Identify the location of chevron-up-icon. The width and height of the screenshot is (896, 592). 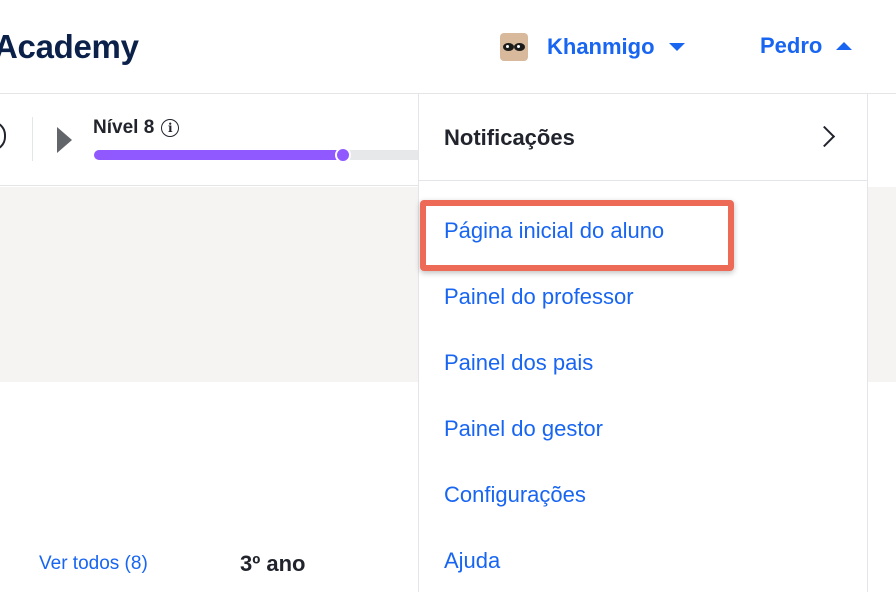
(844, 46).